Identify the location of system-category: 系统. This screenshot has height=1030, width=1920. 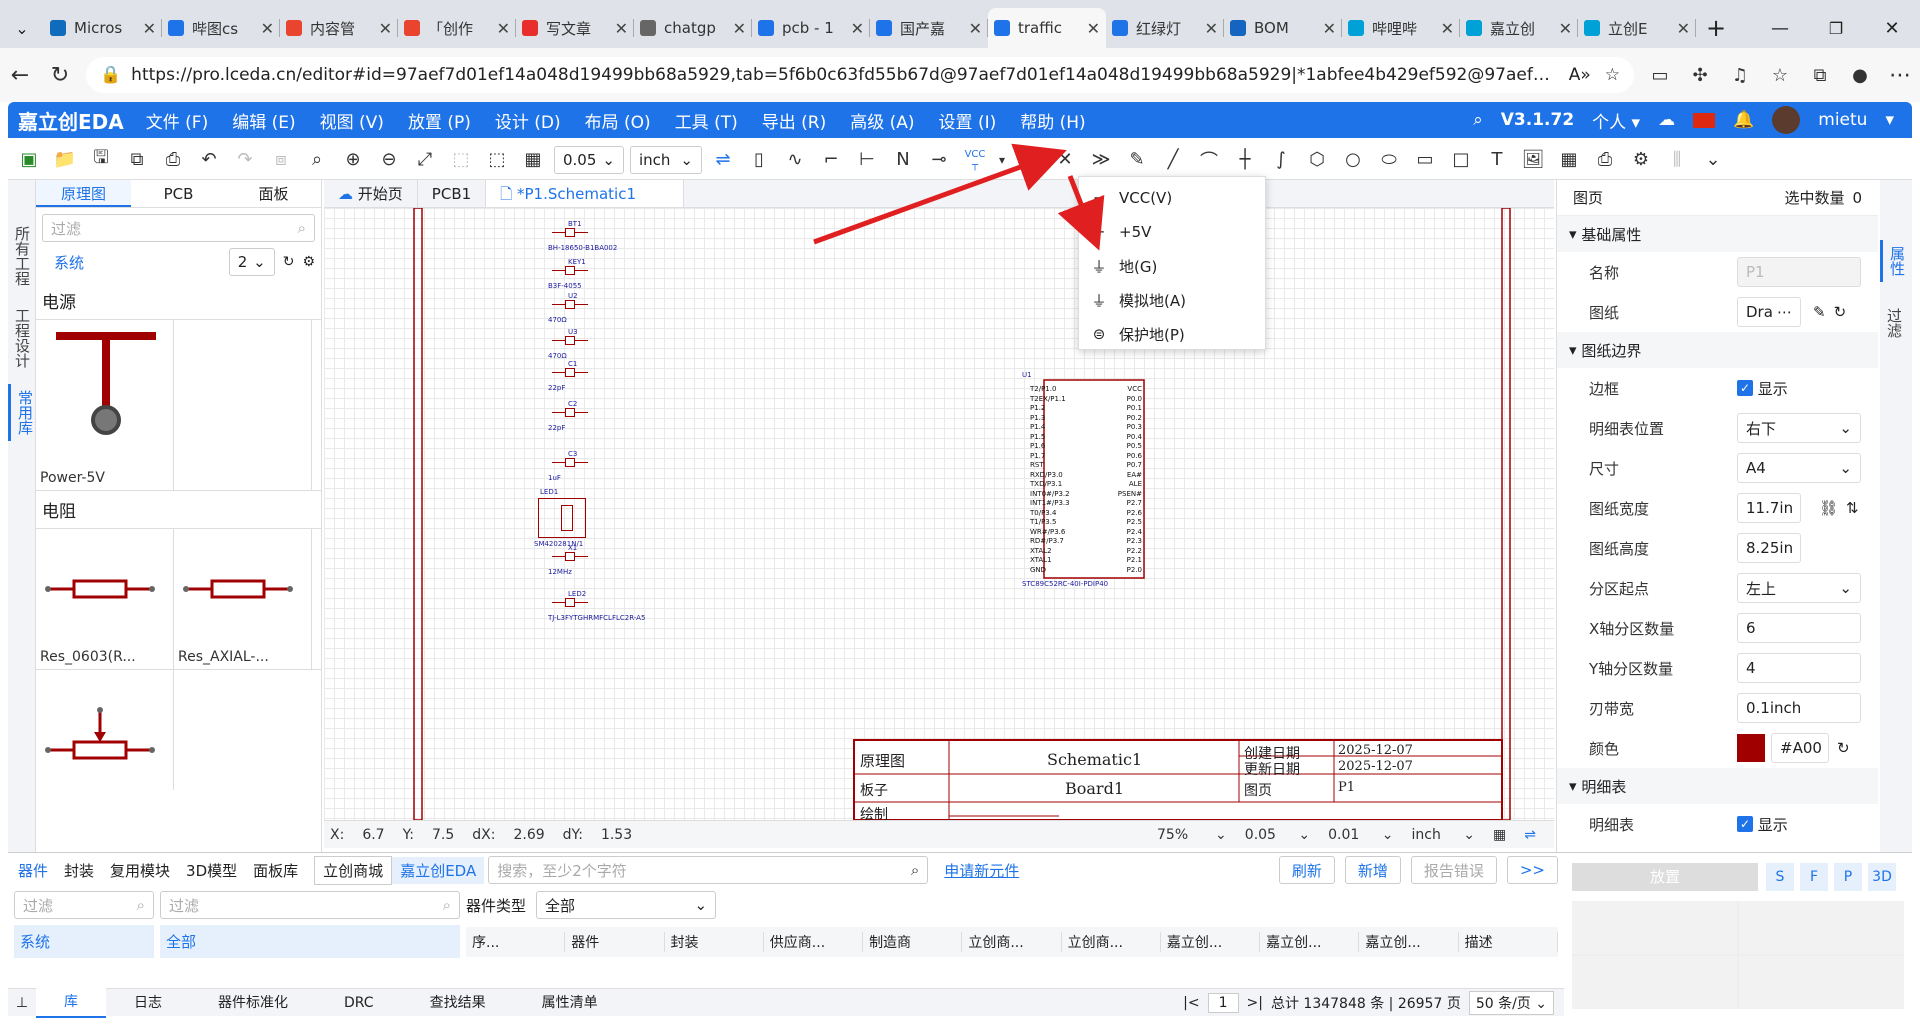
(84, 941).